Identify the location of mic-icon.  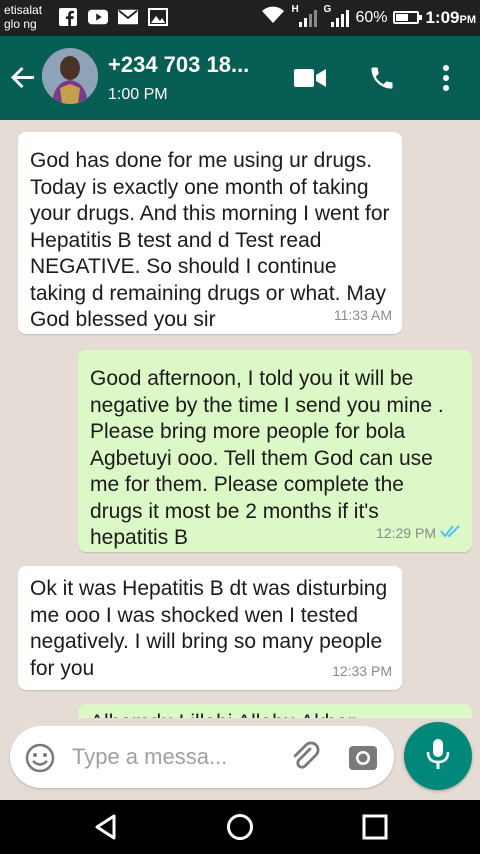
(438, 756).